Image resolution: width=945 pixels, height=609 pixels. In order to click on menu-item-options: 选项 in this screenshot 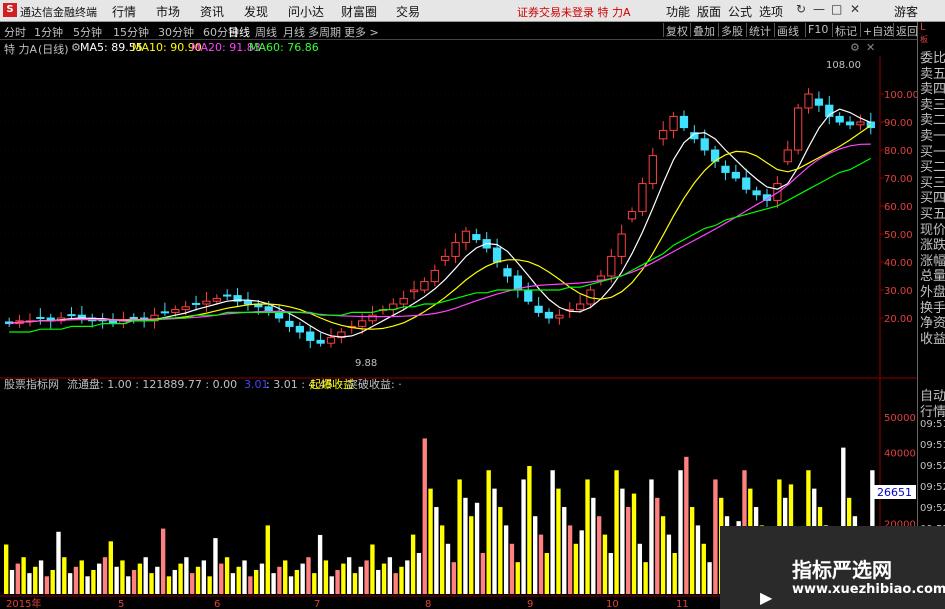, I will do `click(771, 11)`.